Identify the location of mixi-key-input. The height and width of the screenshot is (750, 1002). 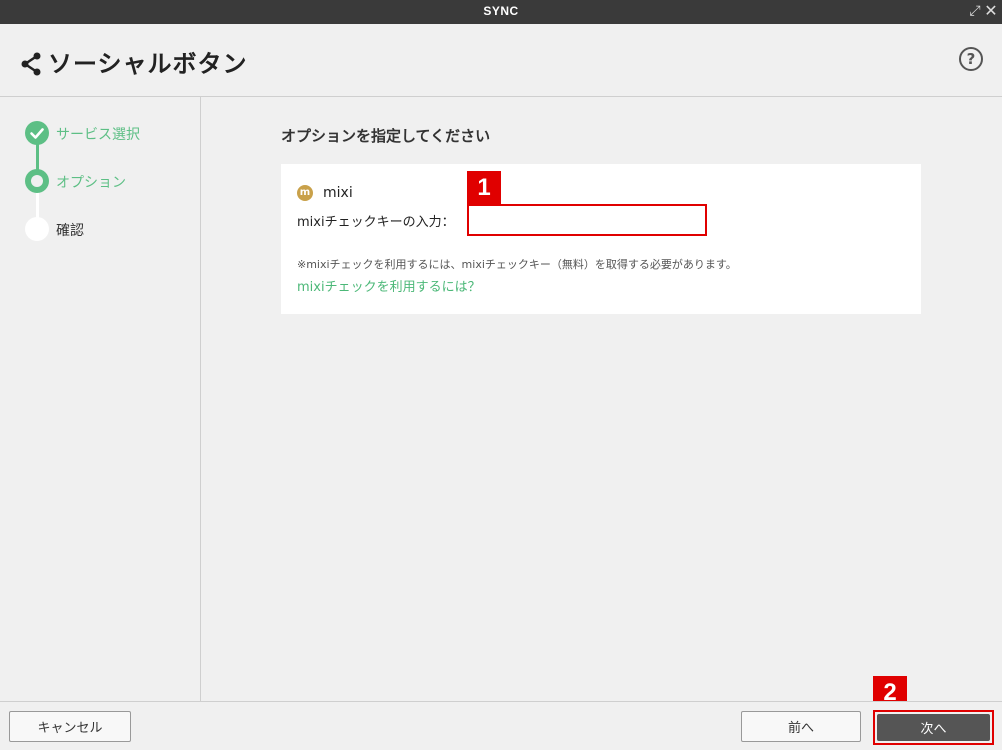
(587, 220).